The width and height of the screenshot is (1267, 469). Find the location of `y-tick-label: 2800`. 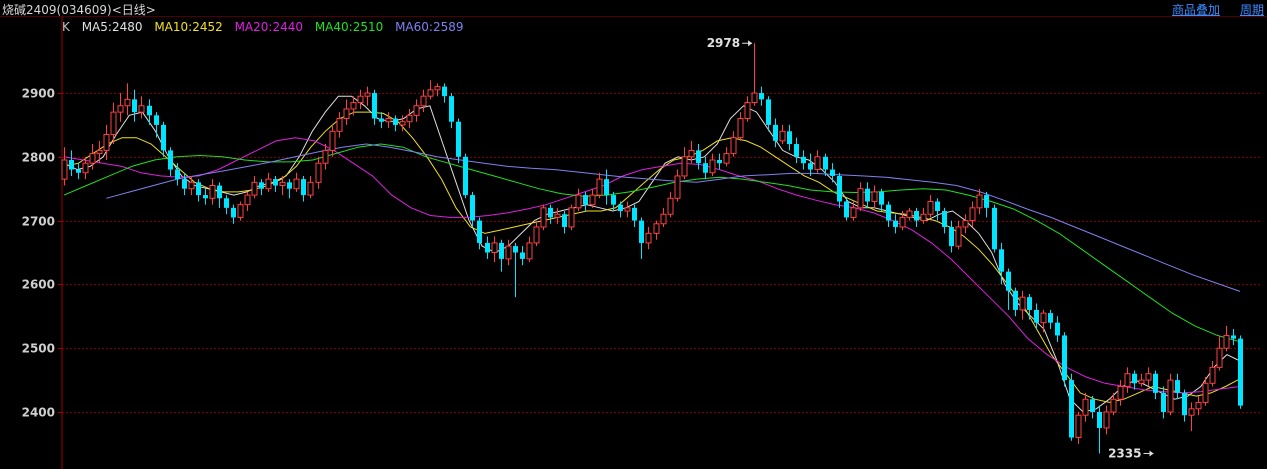

y-tick-label: 2800 is located at coordinates (38, 158).